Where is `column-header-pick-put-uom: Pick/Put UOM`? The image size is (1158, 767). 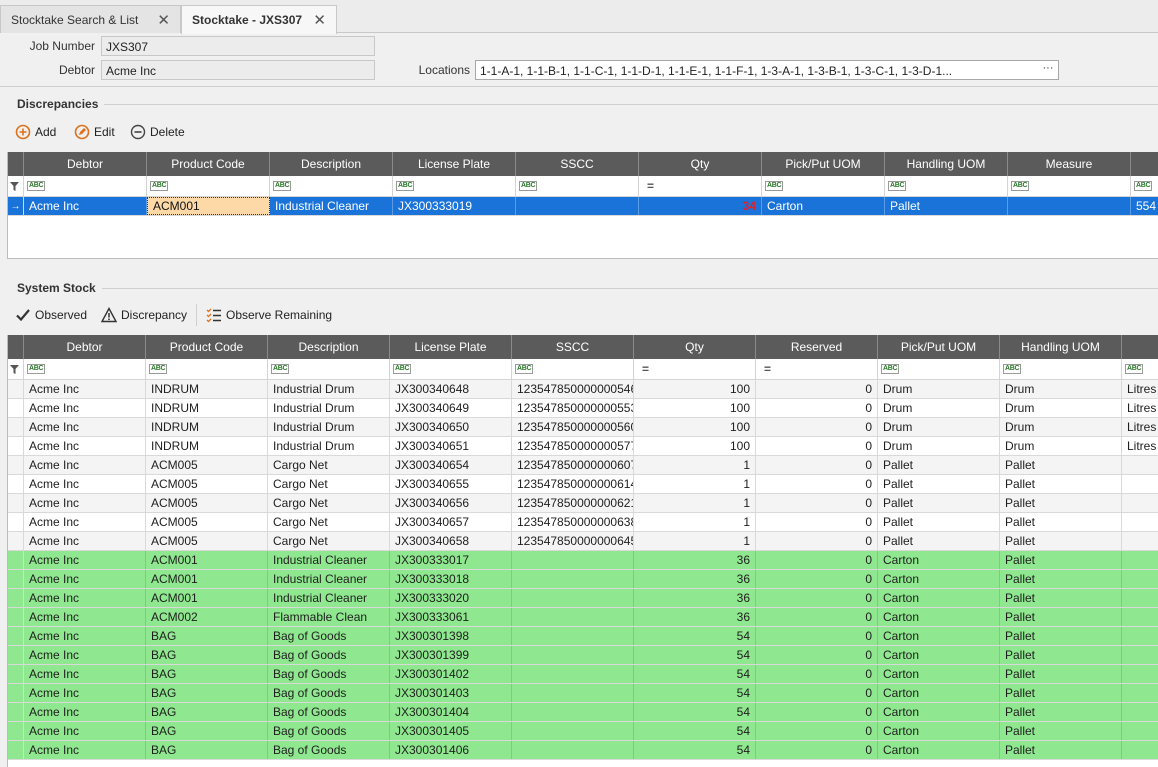
column-header-pick-put-uom: Pick/Put UOM is located at coordinates (823, 164).